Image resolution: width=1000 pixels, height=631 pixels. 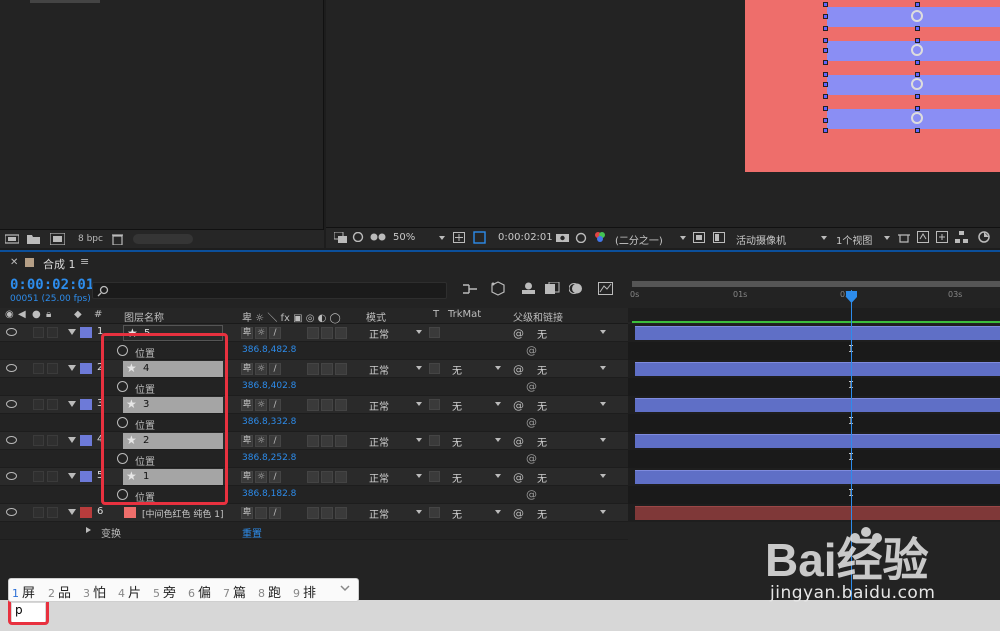 What do you see at coordinates (269, 386) in the screenshot?
I see `position-value: 386.8,402.8` at bounding box center [269, 386].